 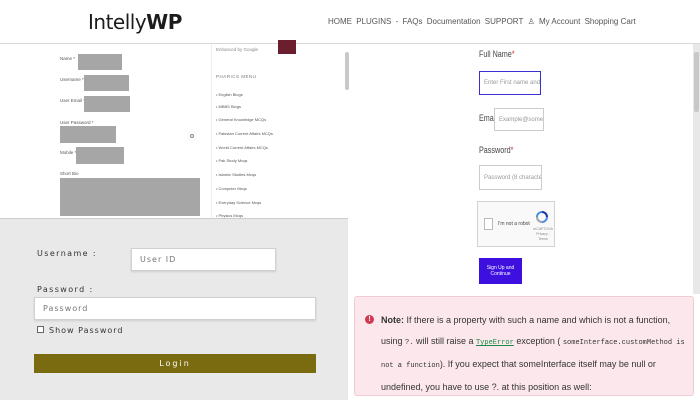 What do you see at coordinates (413, 21) in the screenshot?
I see `nav-faqs: FAQs` at bounding box center [413, 21].